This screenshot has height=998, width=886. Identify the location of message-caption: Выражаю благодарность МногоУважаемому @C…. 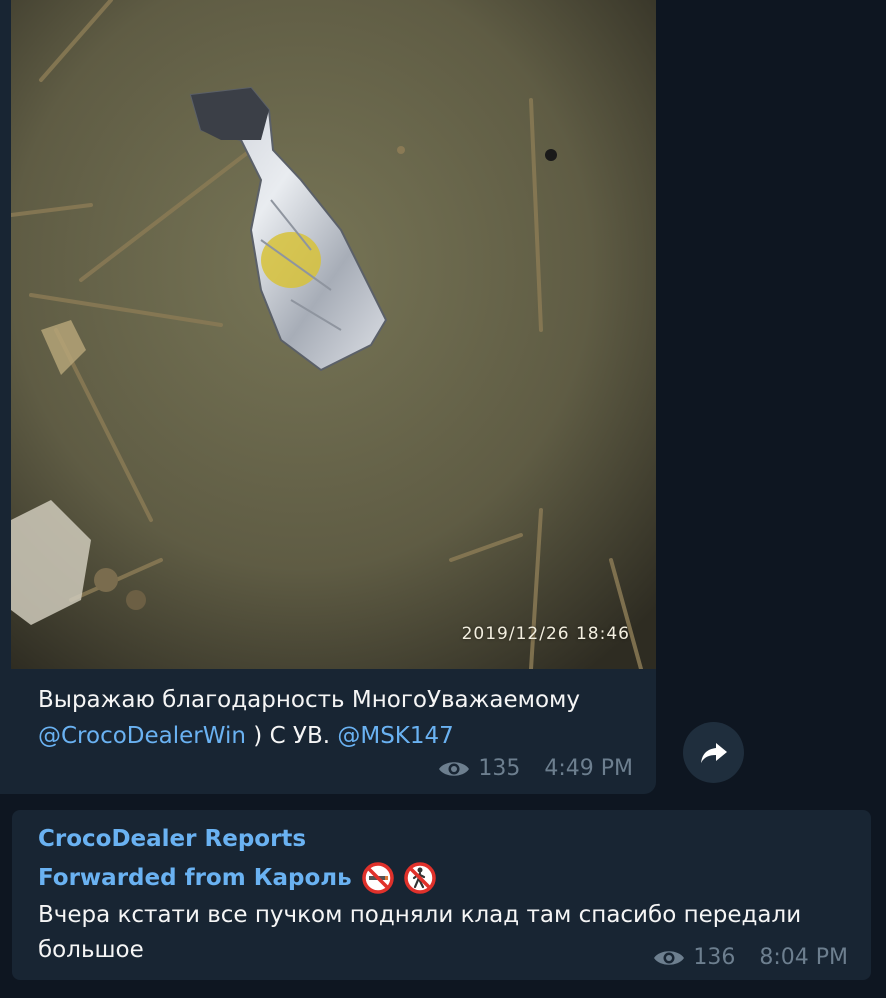
(338, 718).